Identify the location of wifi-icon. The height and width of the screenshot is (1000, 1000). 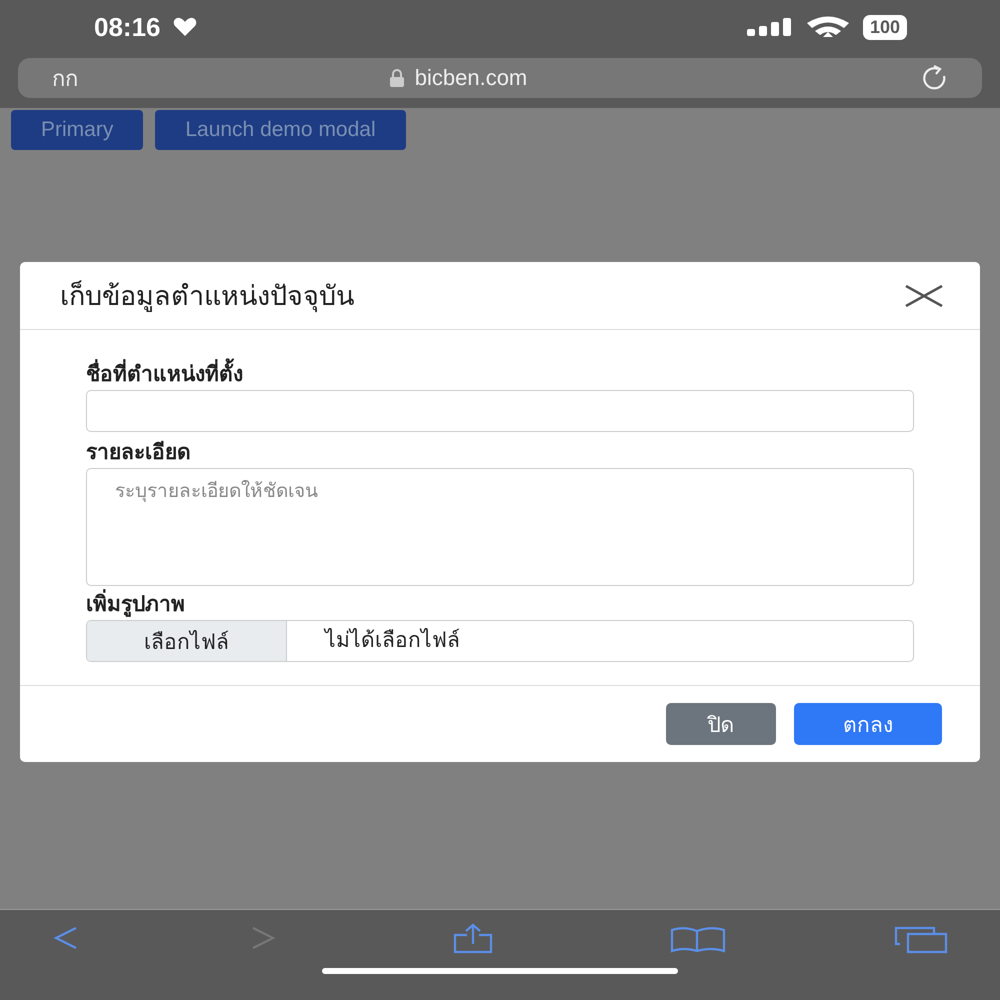
(827, 27).